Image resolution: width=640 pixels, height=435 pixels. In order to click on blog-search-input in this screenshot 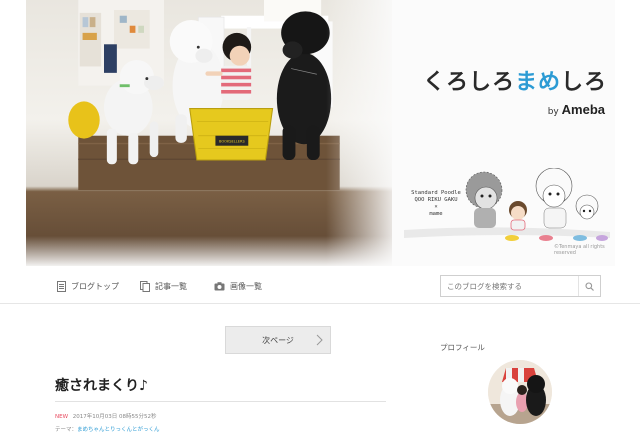, I will do `click(507, 286)`.